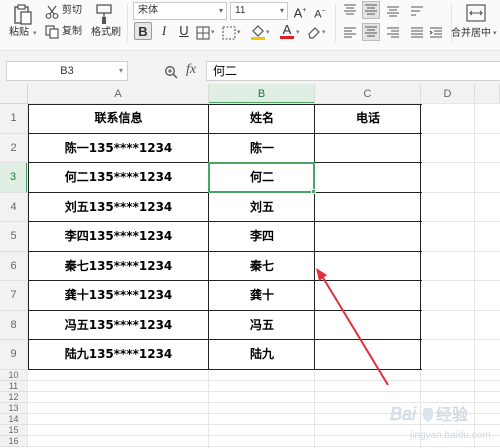 Image resolution: width=500 pixels, height=448 pixels. I want to click on row-header-16: 16, so click(14, 441).